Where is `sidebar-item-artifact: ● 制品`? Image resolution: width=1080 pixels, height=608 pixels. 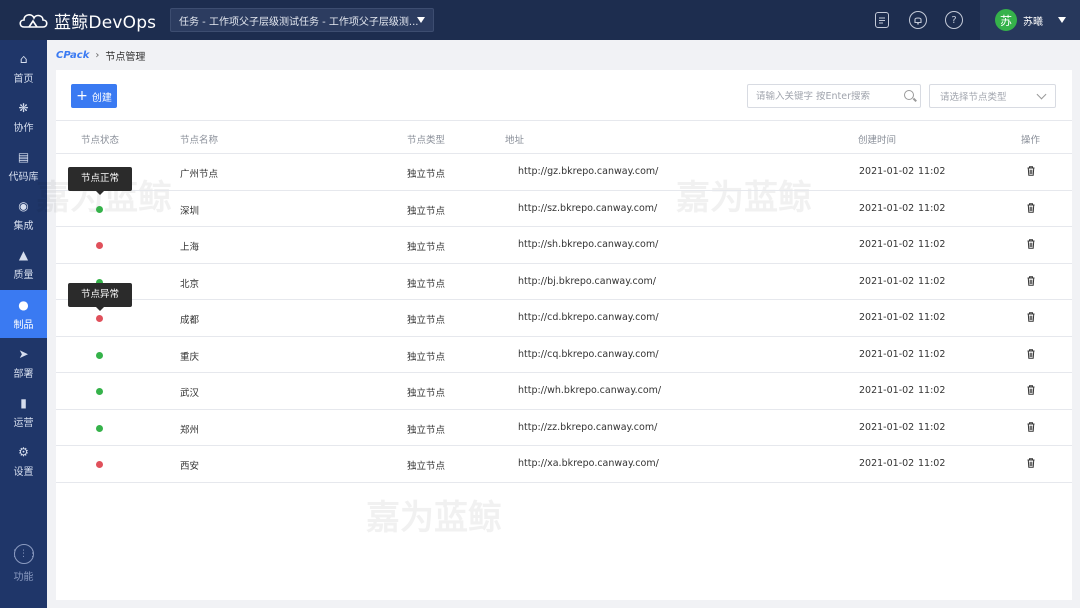
sidebar-item-artifact: ● 制品 is located at coordinates (23, 314).